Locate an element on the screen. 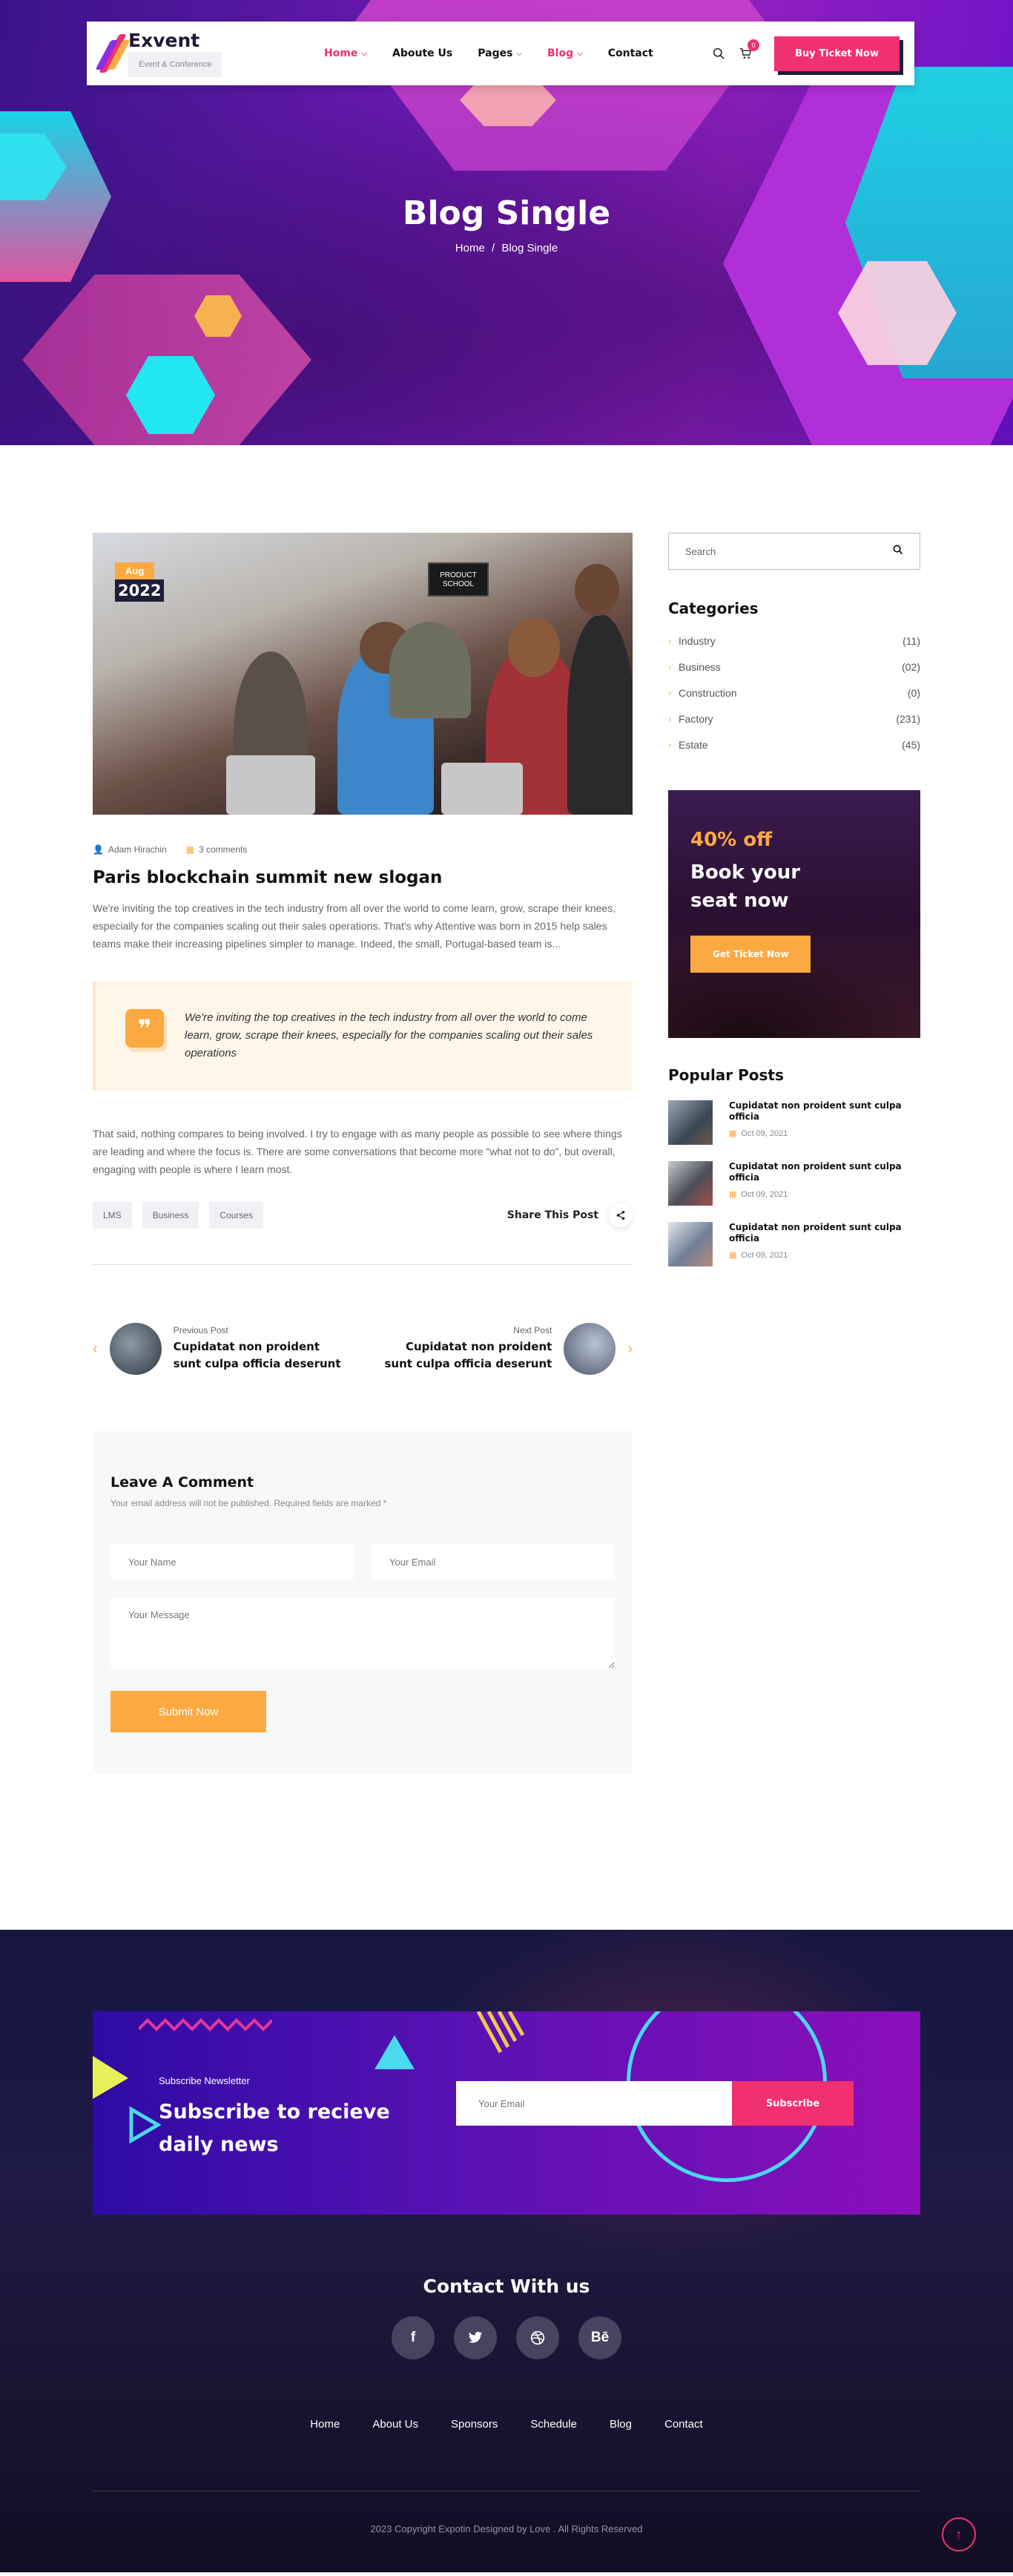 The width and height of the screenshot is (1013, 2576). footer-link-sponsors: Sponsors is located at coordinates (475, 2424).